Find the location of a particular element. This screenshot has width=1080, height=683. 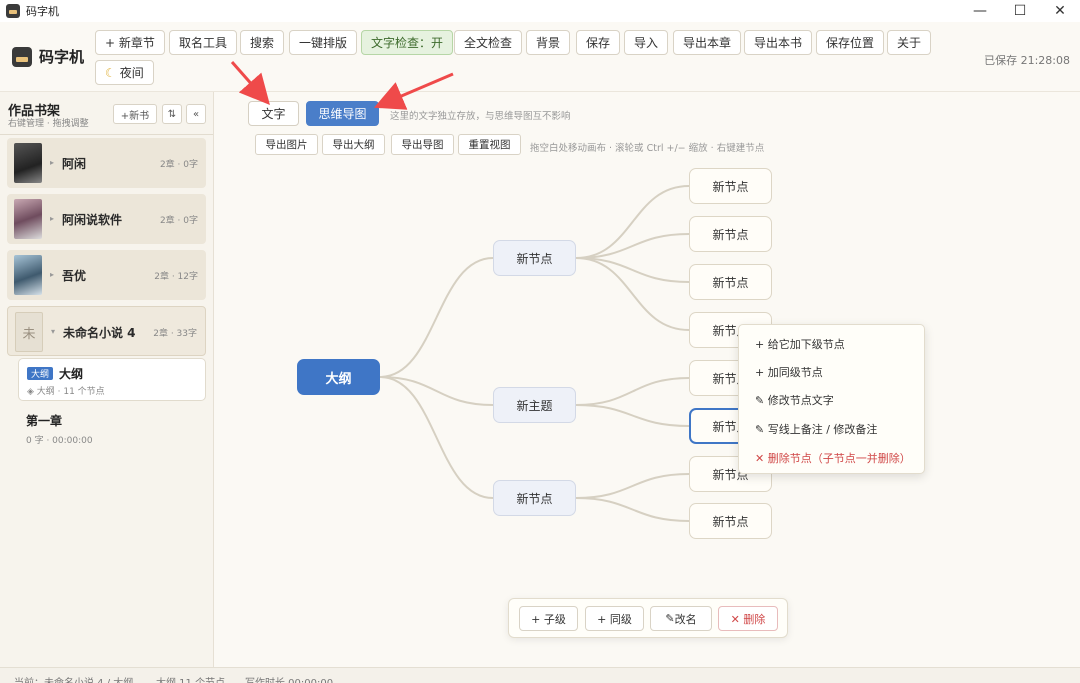

export-outline-button: 导出大纲 is located at coordinates (353, 144).